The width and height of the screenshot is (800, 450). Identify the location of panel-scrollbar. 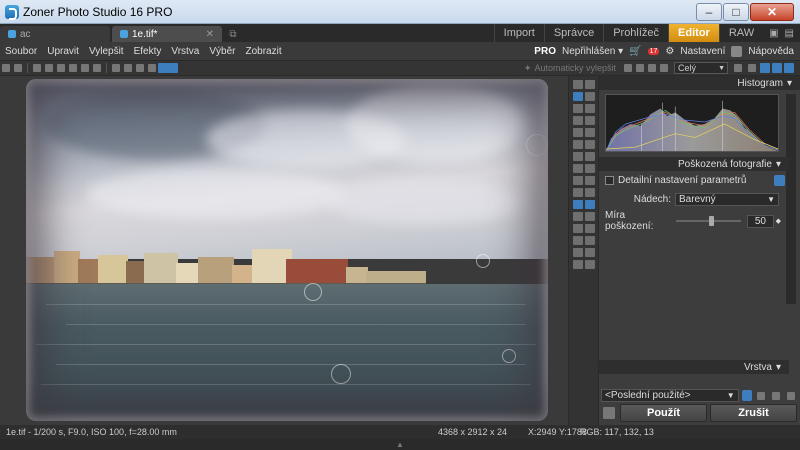
(791, 199).